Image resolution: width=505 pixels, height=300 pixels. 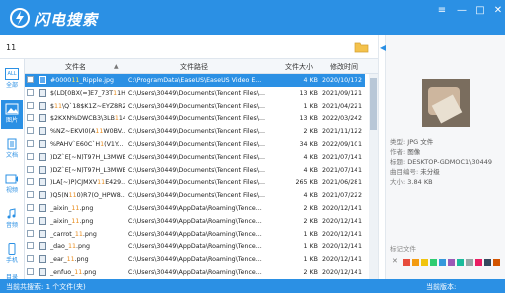 What do you see at coordinates (11, 120) in the screenshot?
I see `sidebar-label: 图片` at bounding box center [11, 120].